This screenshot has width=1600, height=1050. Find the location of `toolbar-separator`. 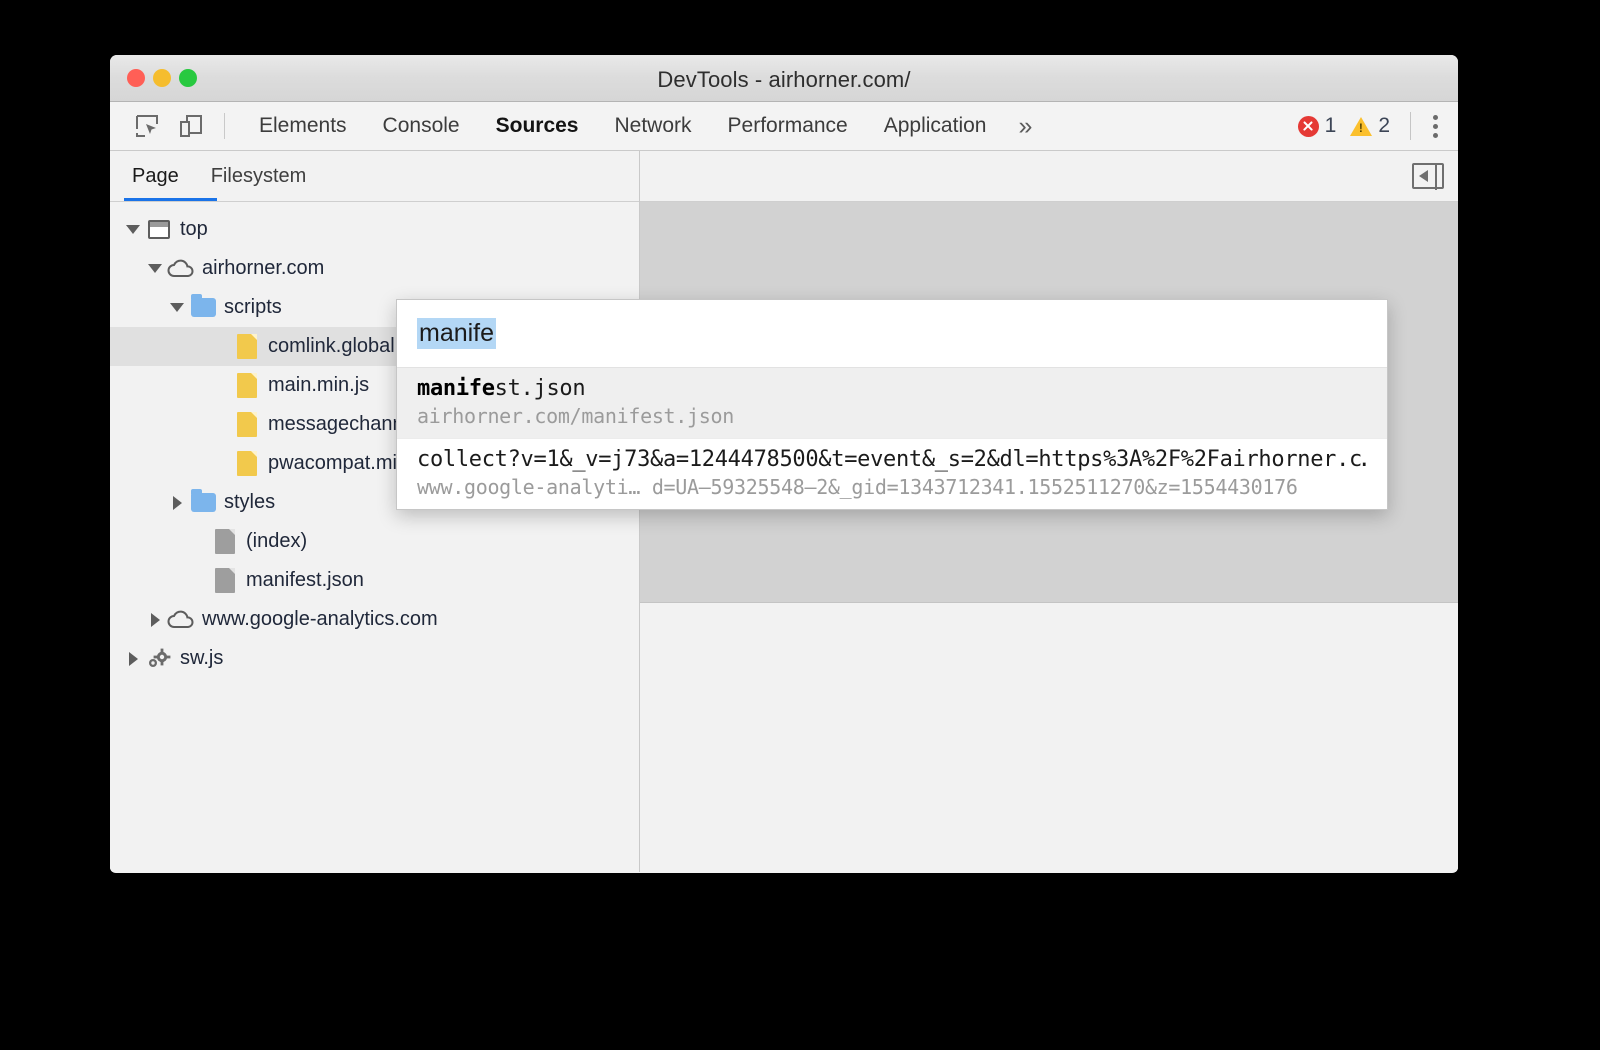

toolbar-separator is located at coordinates (1410, 126).